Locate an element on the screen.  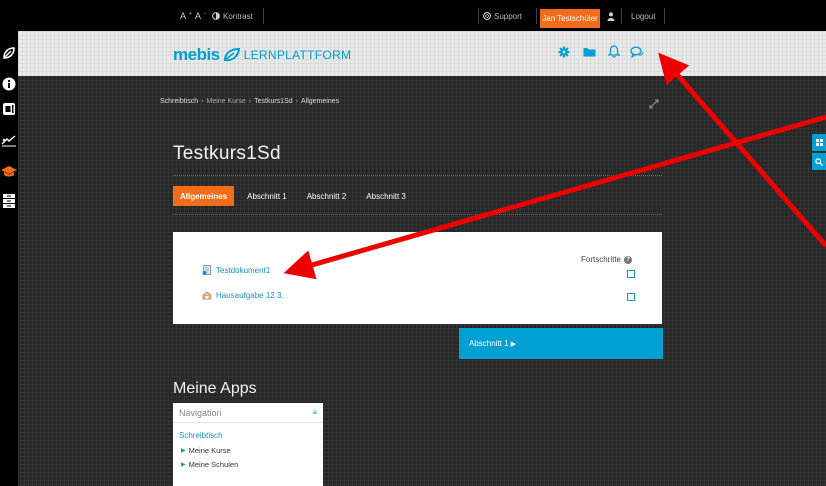
lifebuoy-icon is located at coordinates (487, 16).